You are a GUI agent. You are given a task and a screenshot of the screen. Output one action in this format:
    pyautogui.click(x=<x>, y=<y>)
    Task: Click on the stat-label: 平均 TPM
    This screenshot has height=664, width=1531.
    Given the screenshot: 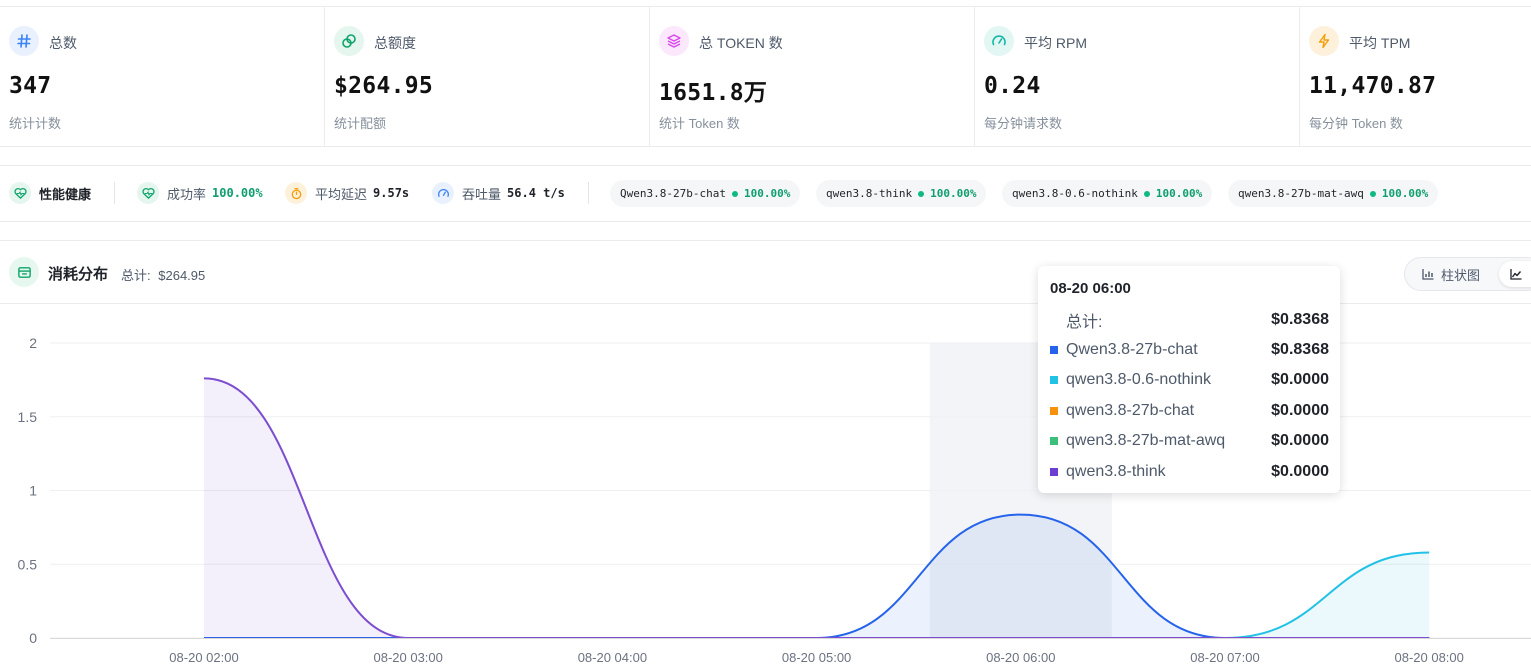 What is the action you would take?
    pyautogui.click(x=1380, y=43)
    